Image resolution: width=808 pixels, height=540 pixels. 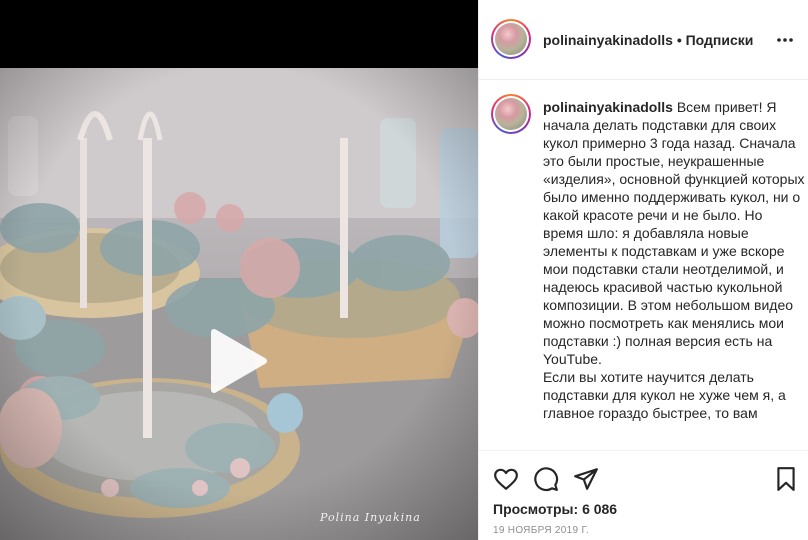 I want to click on comment-icon, so click(x=546, y=479).